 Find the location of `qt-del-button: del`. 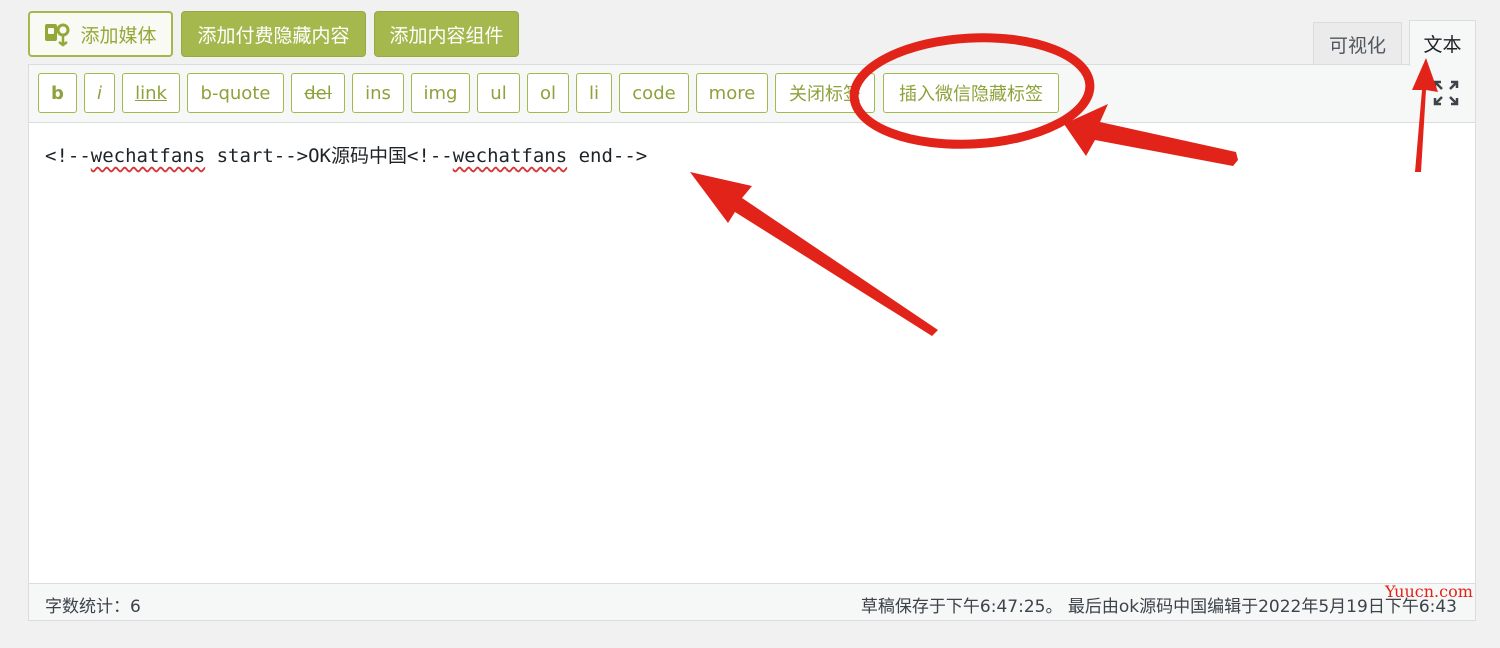

qt-del-button: del is located at coordinates (318, 93).